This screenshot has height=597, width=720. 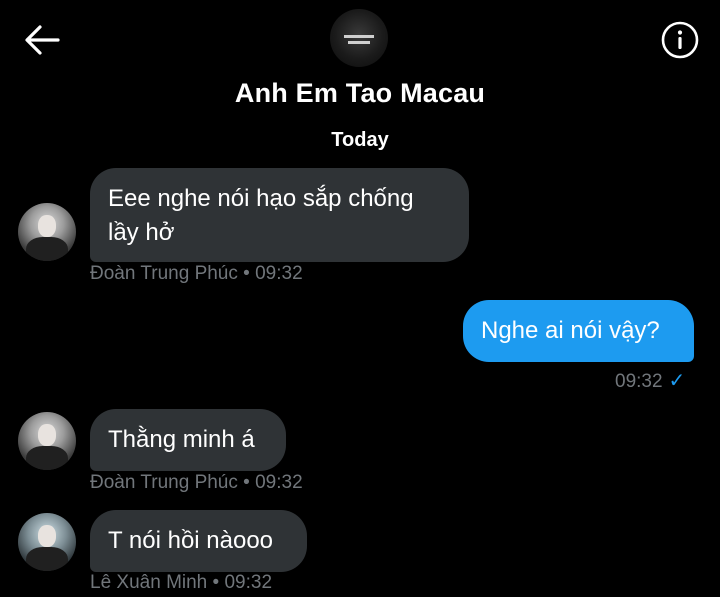 I want to click on message-meta: 09:32 ✓, so click(x=650, y=380).